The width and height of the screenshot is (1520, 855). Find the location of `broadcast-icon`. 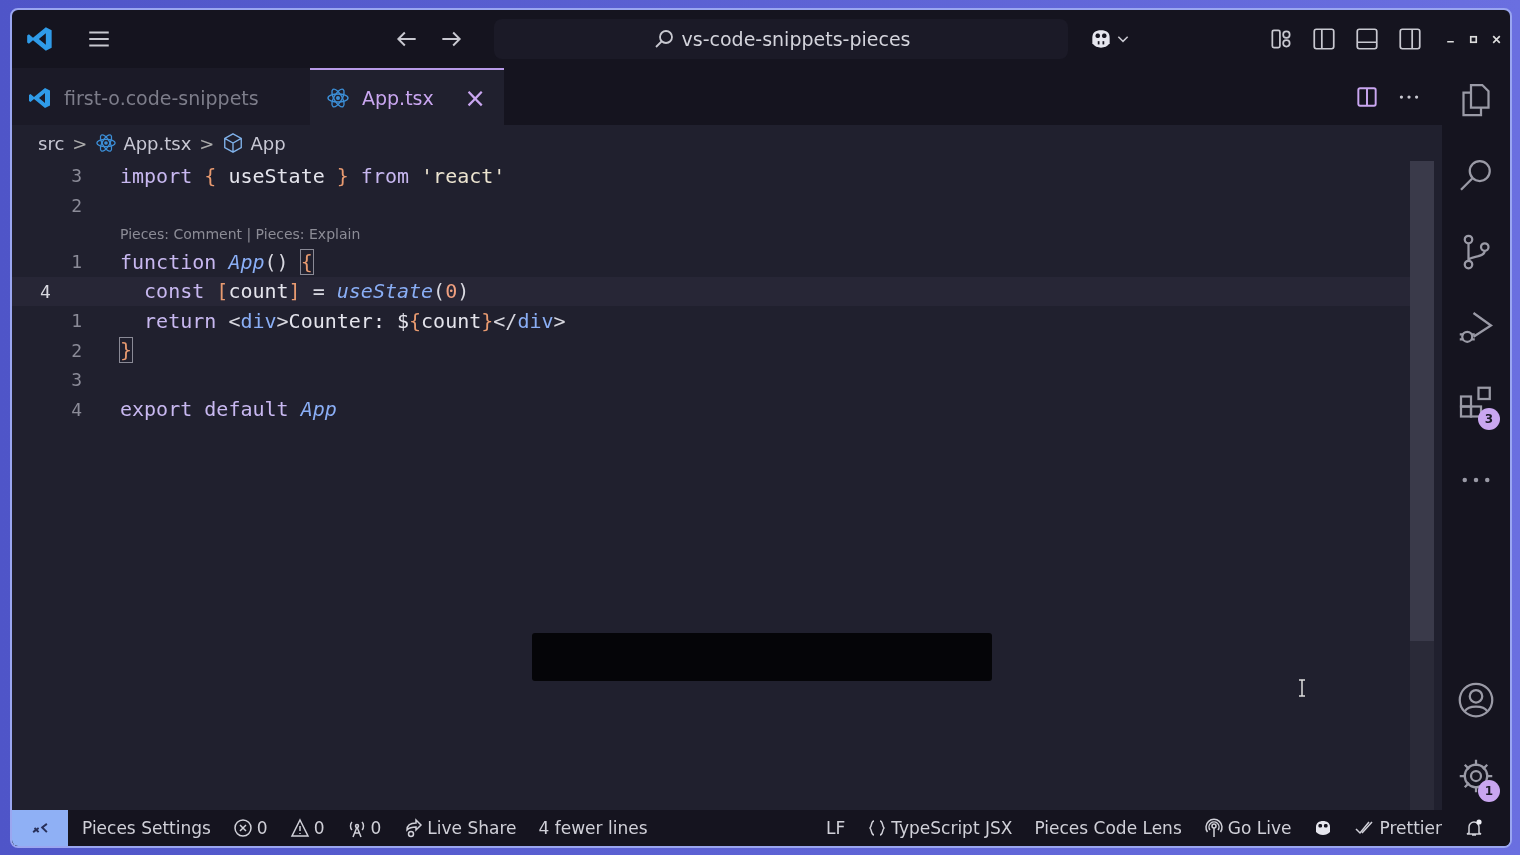

broadcast-icon is located at coordinates (1213, 828).